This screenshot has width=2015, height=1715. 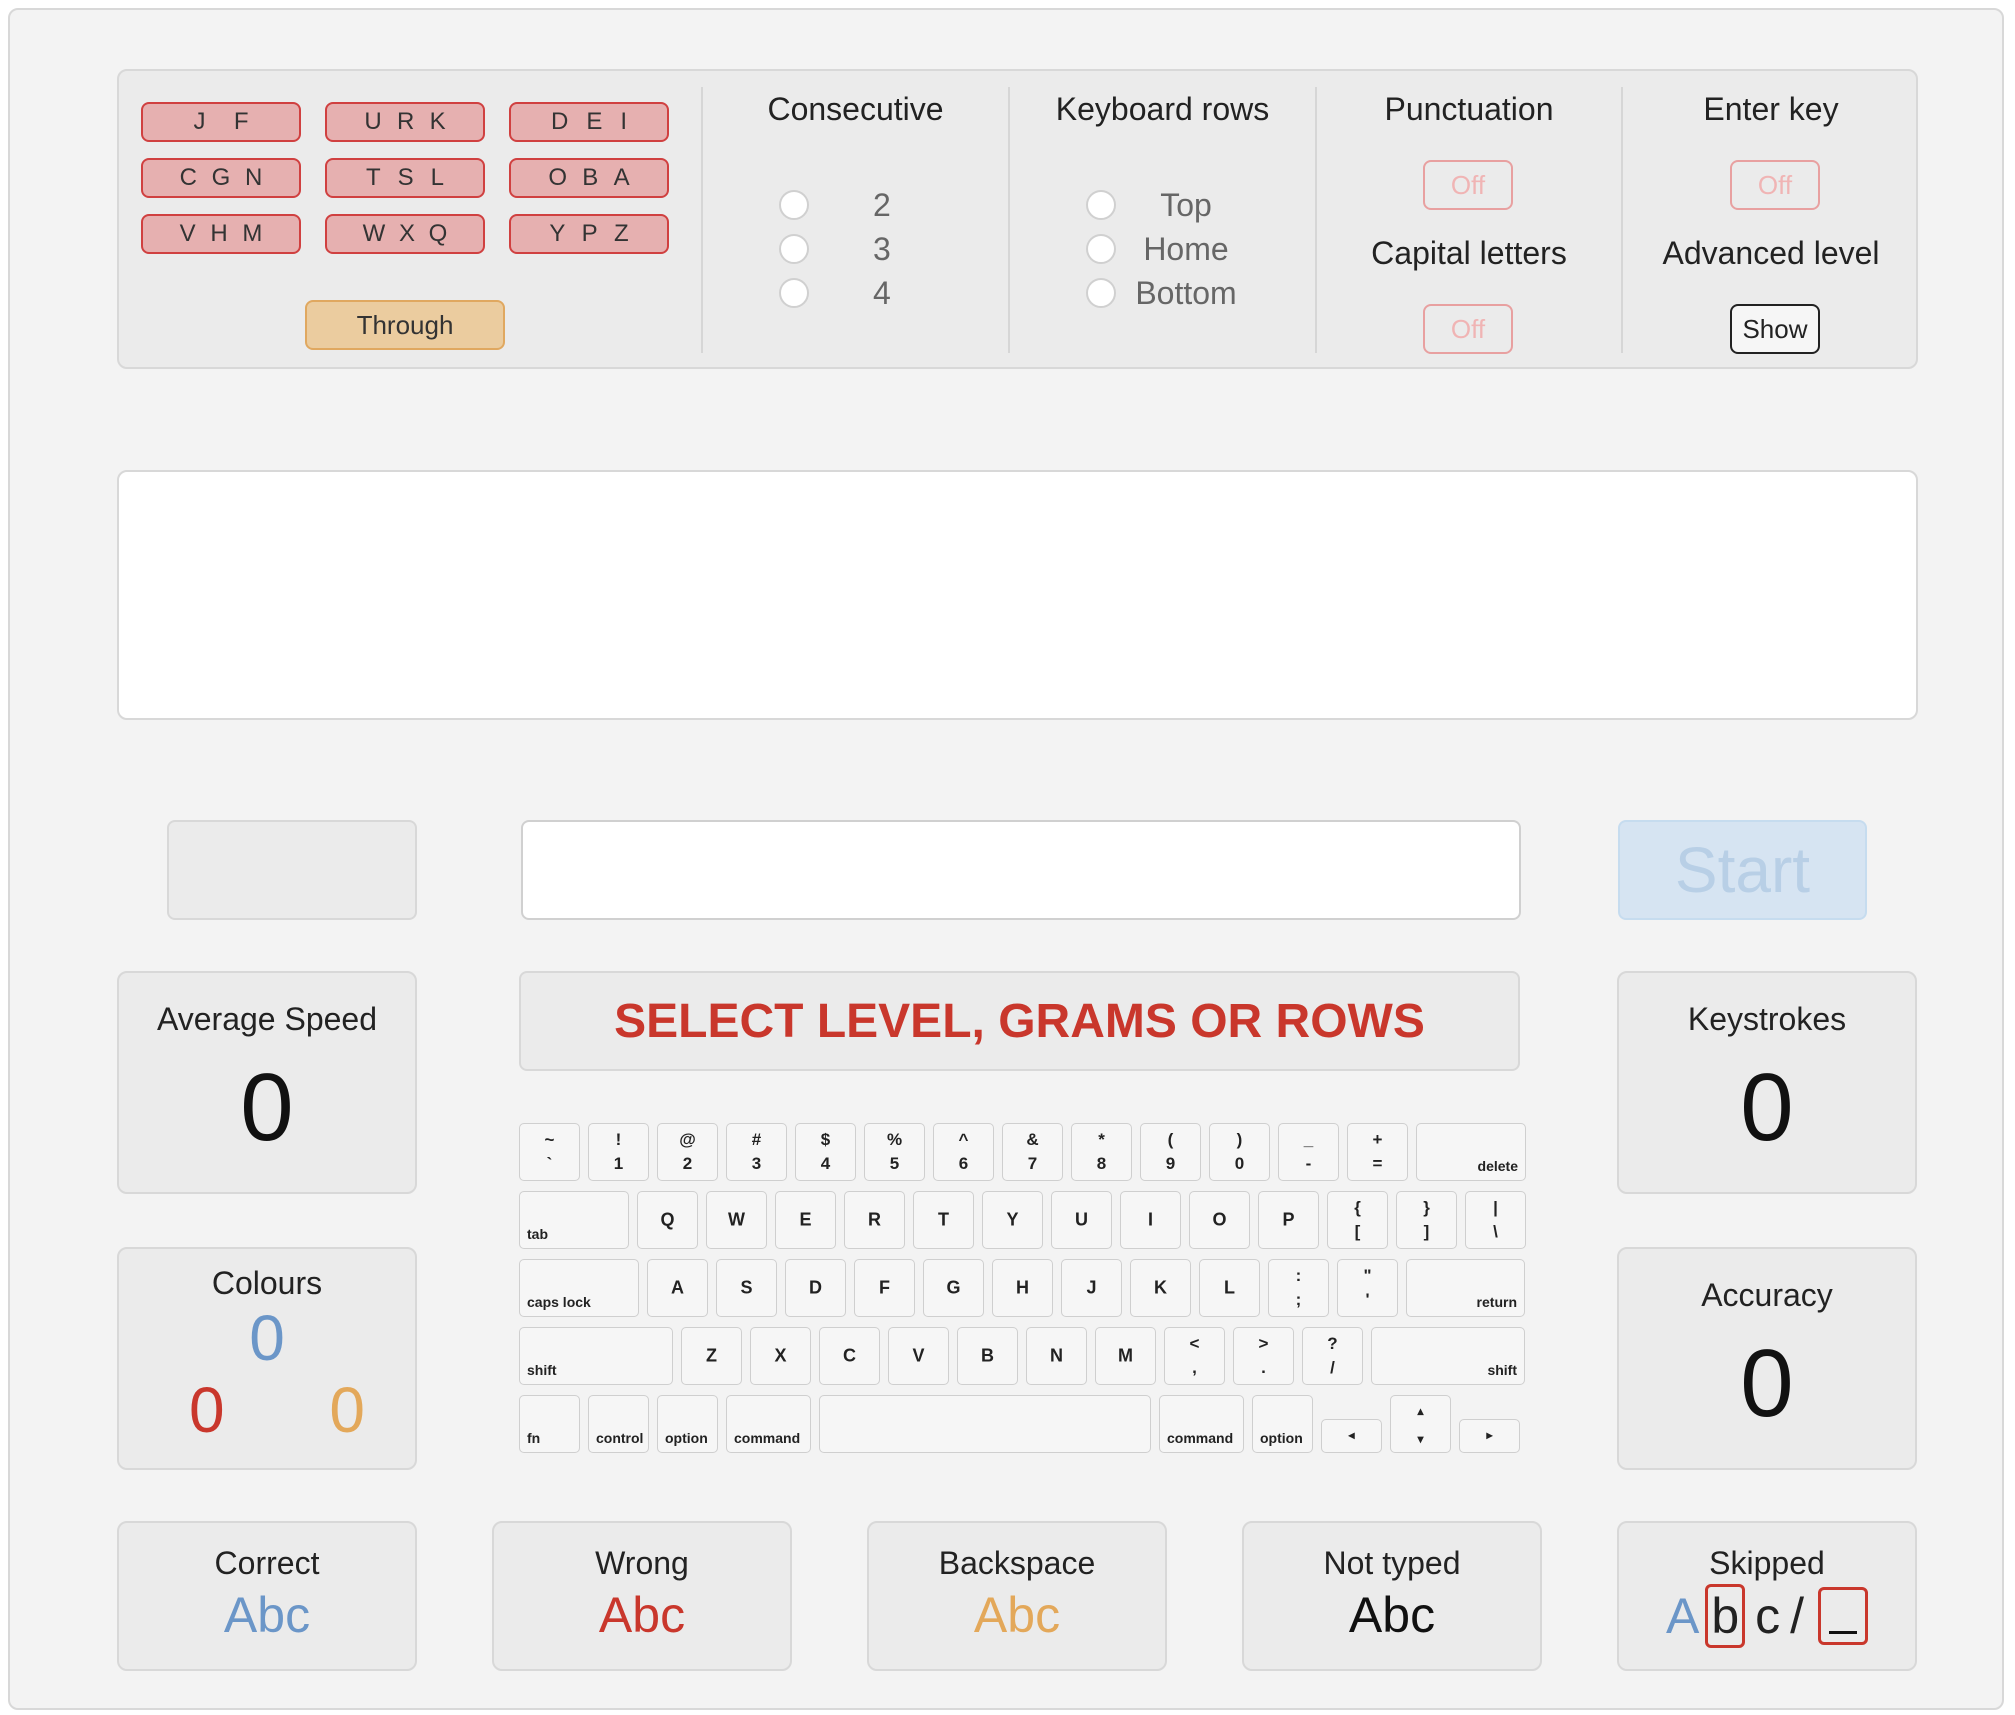 What do you see at coordinates (1101, 1152) in the screenshot?
I see `key: * 8` at bounding box center [1101, 1152].